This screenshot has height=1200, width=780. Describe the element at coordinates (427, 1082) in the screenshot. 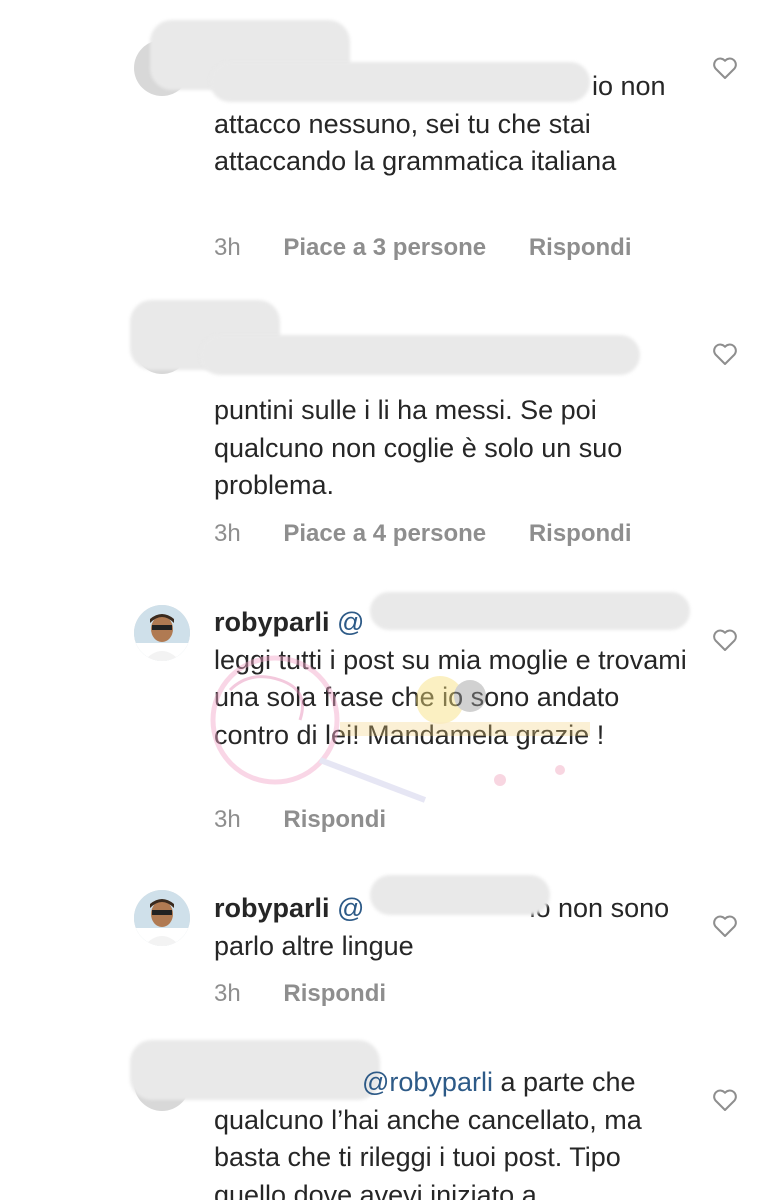

I see `mention: @robyparli` at that location.